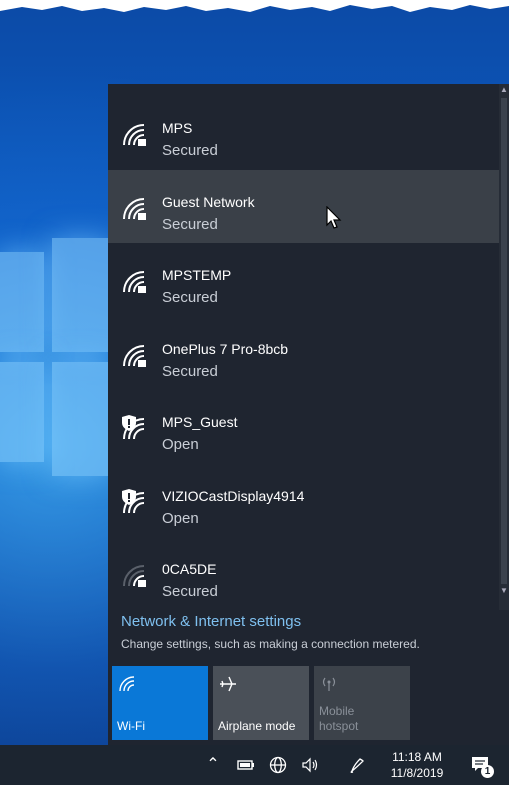  I want to click on network-item: Guest Network Secured, so click(303, 206).